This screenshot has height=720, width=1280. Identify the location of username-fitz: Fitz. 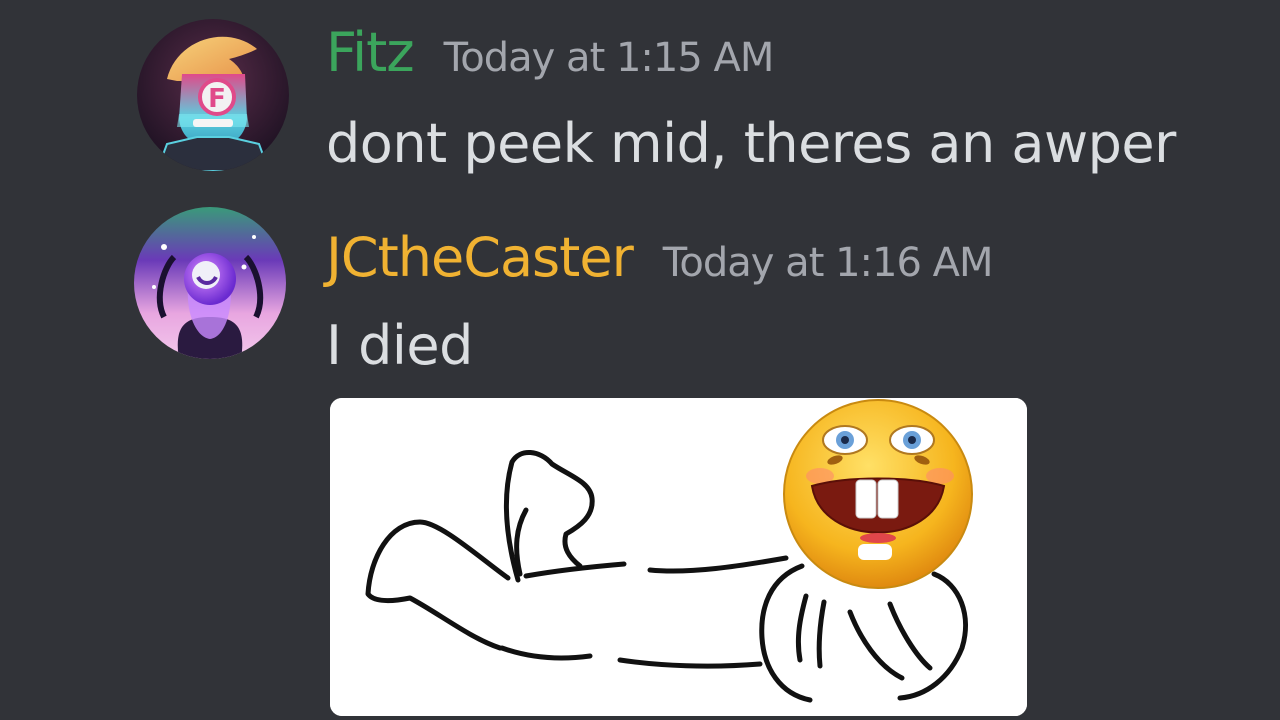
(370, 52).